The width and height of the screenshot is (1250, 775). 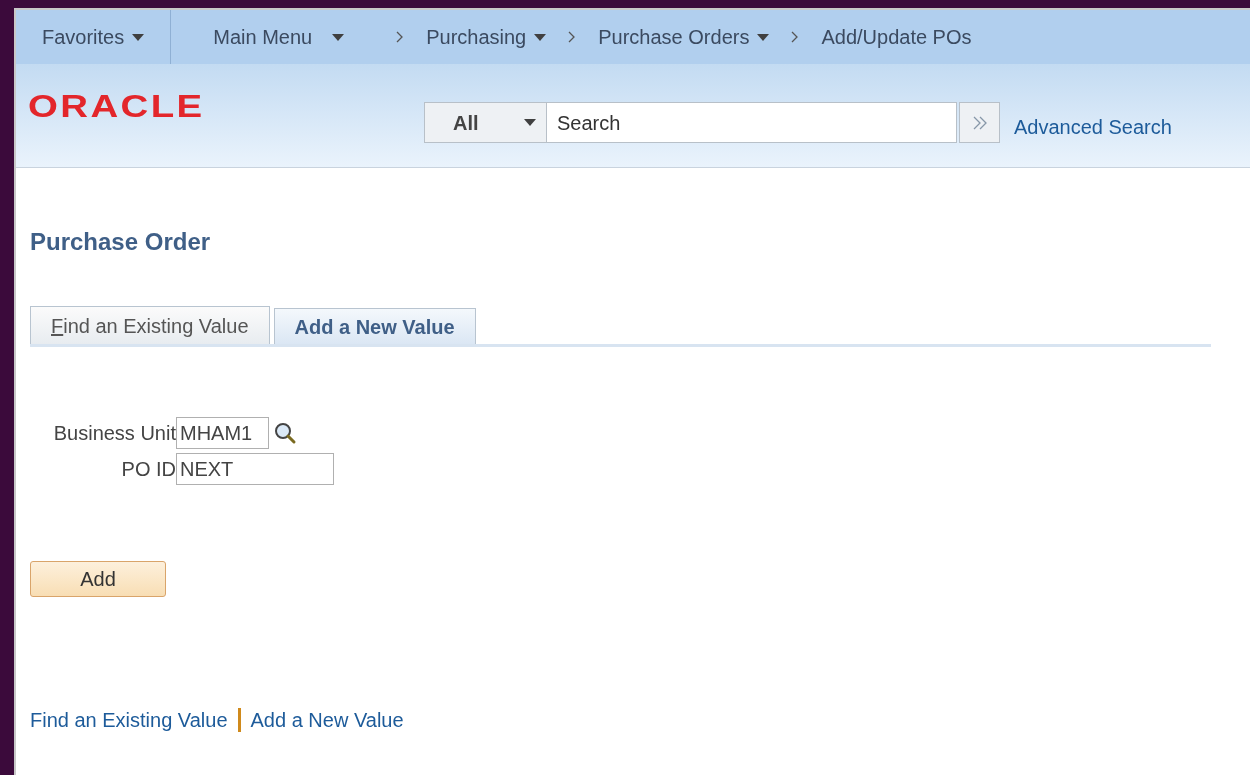 What do you see at coordinates (114, 433) in the screenshot?
I see `field-label: Business Unit` at bounding box center [114, 433].